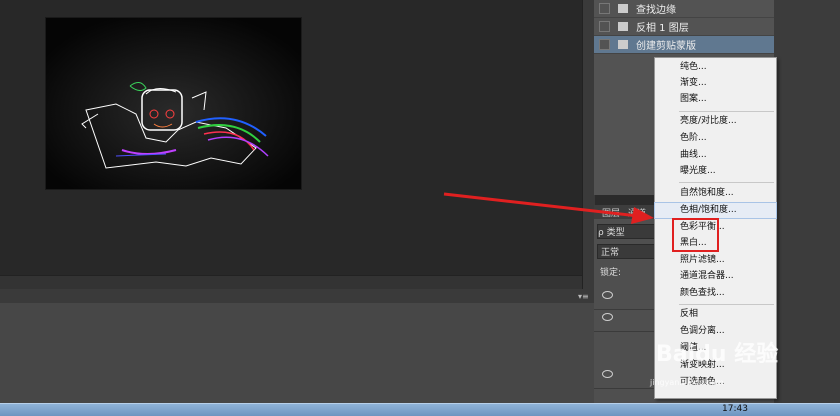  I want to click on document-image, so click(173, 103).